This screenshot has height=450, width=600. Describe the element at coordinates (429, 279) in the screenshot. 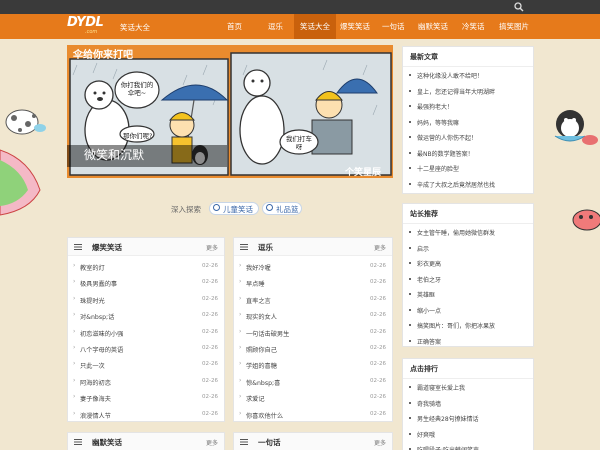

I see `sidebar-item-title: 老伯之牙` at that location.